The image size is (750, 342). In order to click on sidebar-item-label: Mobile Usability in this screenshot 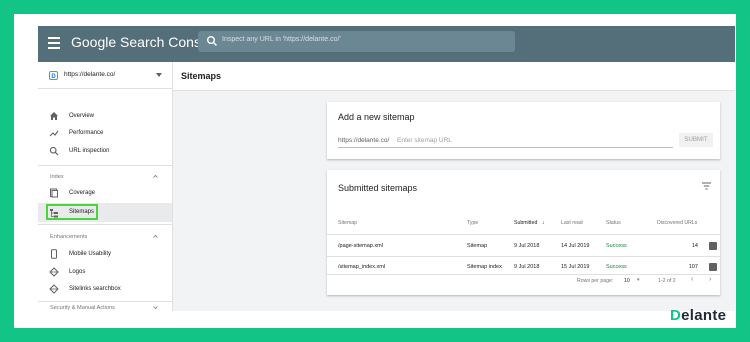, I will do `click(90, 254)`.